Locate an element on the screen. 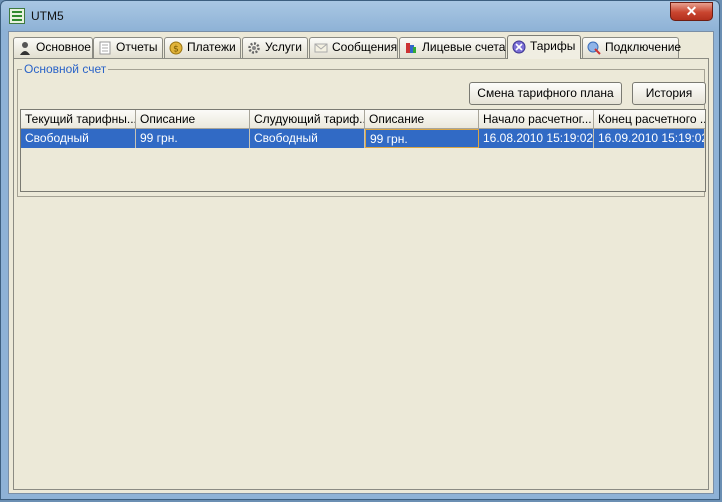 Image resolution: width=722 pixels, height=502 pixels. tab-accounts: Лицевые счета is located at coordinates (452, 47).